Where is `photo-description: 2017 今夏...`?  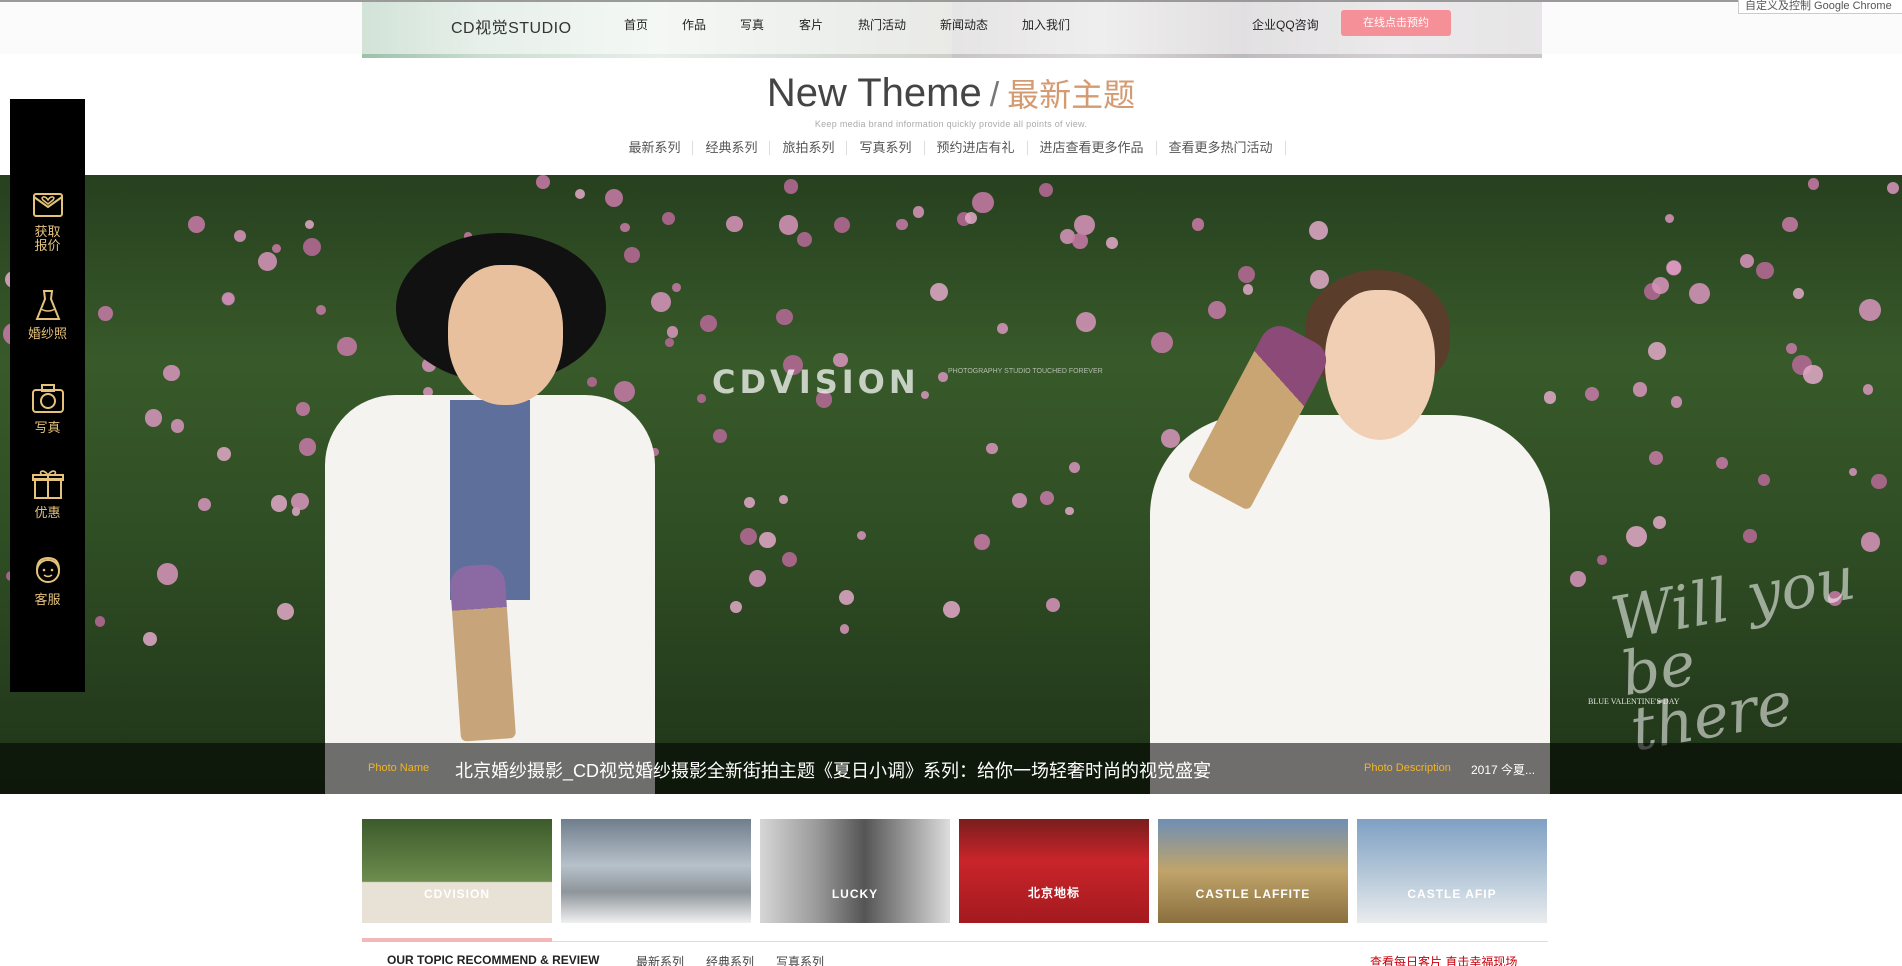
photo-description: 2017 今夏... is located at coordinates (1503, 770).